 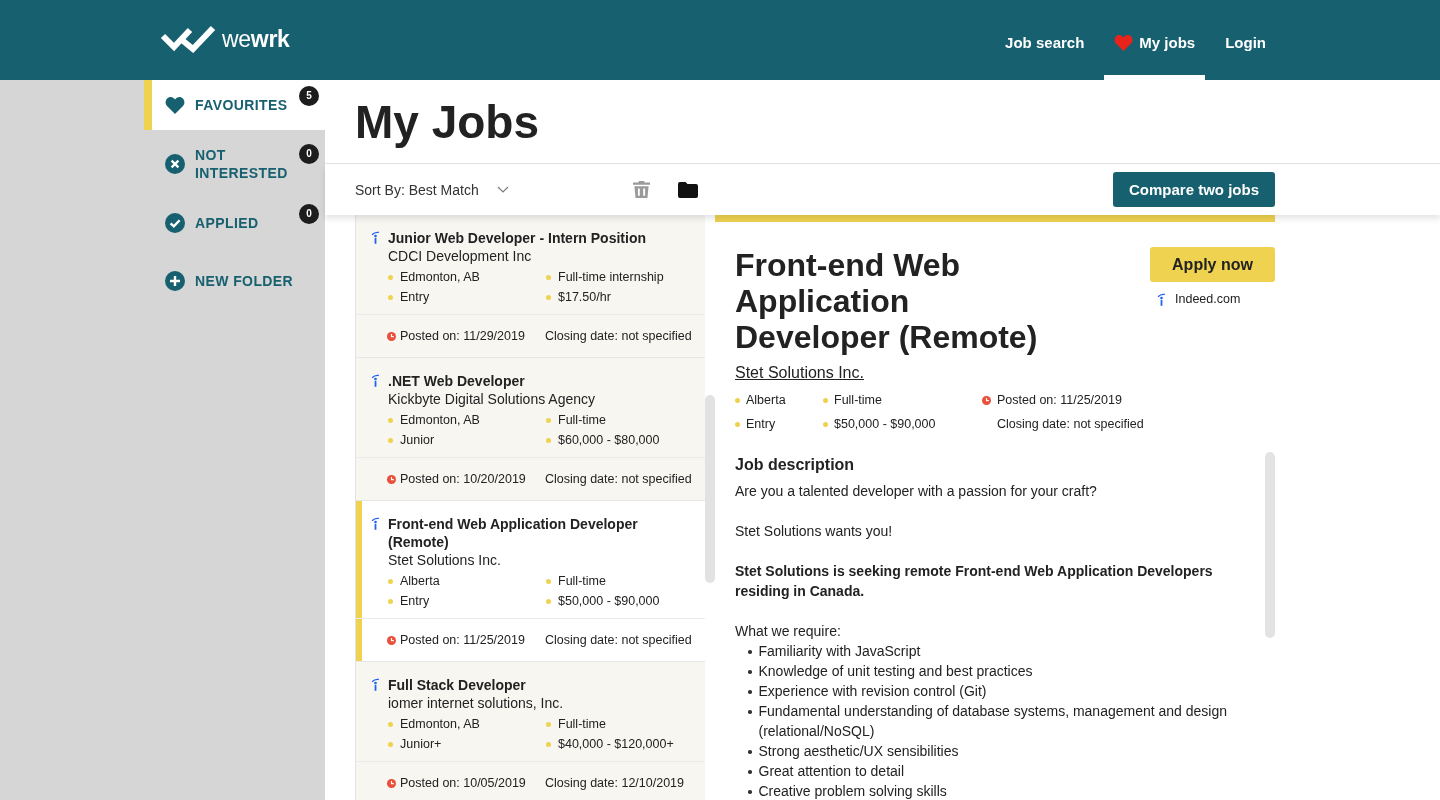 What do you see at coordinates (432, 189) in the screenshot?
I see `sort-dropdown: Sort By: Best Match` at bounding box center [432, 189].